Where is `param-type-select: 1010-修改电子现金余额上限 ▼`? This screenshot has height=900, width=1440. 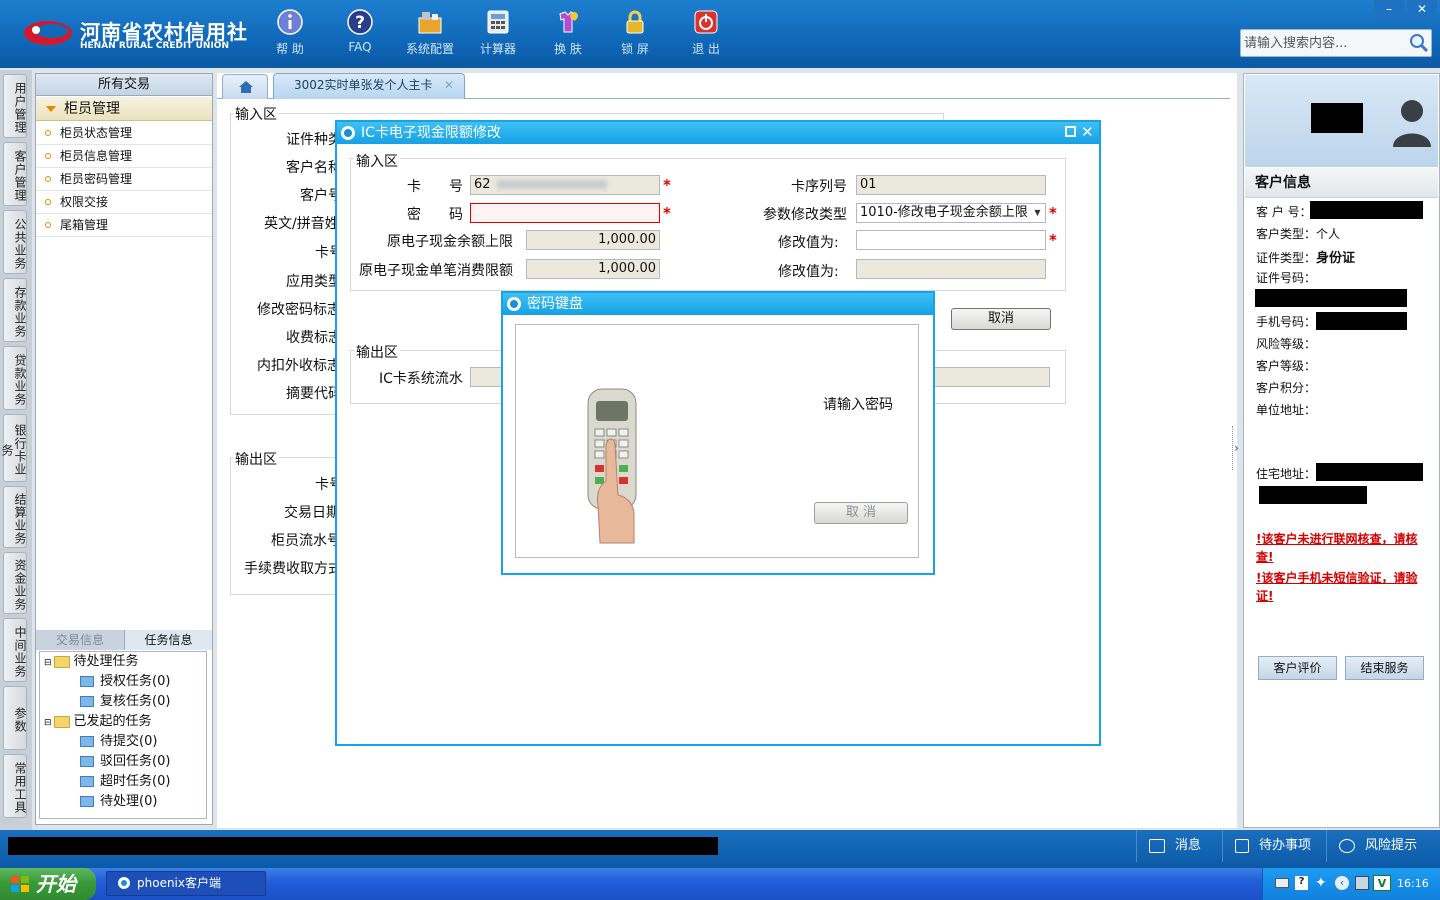
param-type-select: 1010-修改电子现金余额上限 ▼ is located at coordinates (951, 213).